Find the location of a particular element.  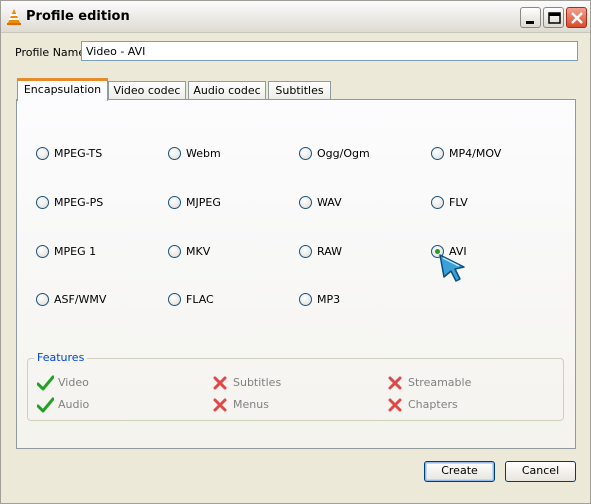

window-title: Profile edition is located at coordinates (78, 16).